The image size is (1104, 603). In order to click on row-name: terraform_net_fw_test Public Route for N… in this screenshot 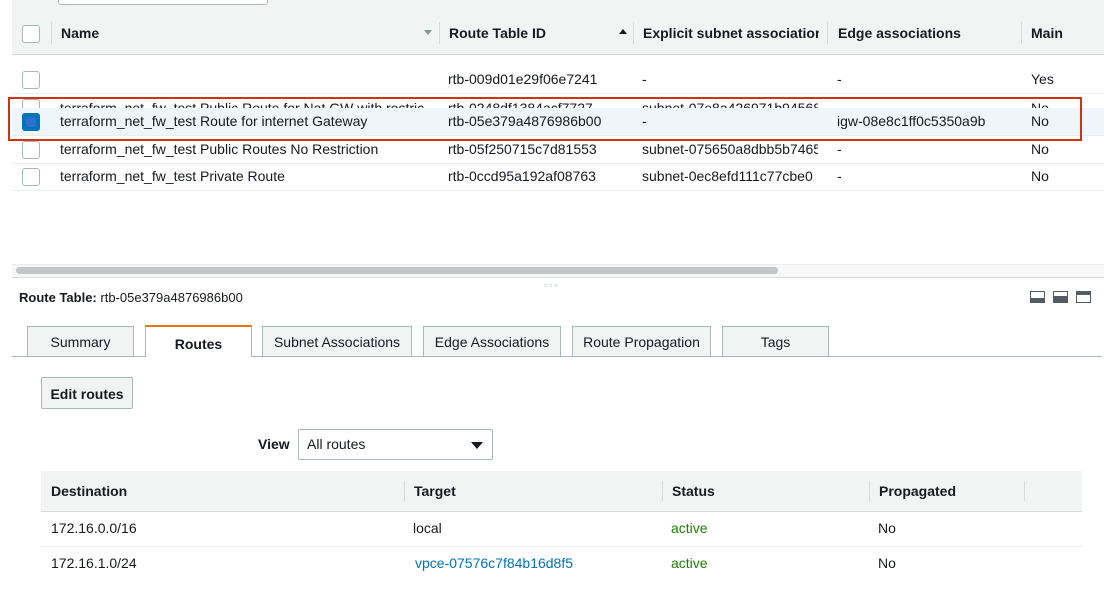, I will do `click(242, 104)`.